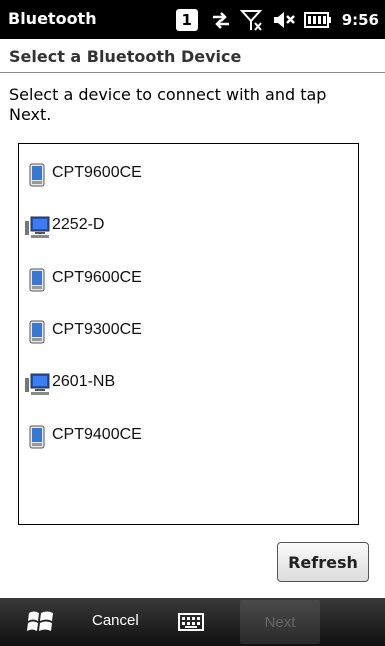  Describe the element at coordinates (280, 622) in the screenshot. I see `next-softkey: Next` at that location.